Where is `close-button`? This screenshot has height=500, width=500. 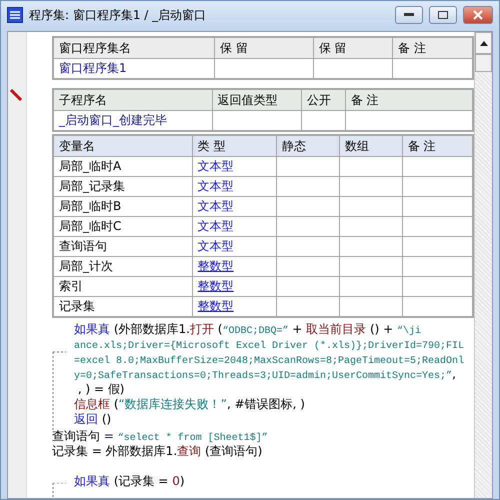
close-button is located at coordinates (478, 15).